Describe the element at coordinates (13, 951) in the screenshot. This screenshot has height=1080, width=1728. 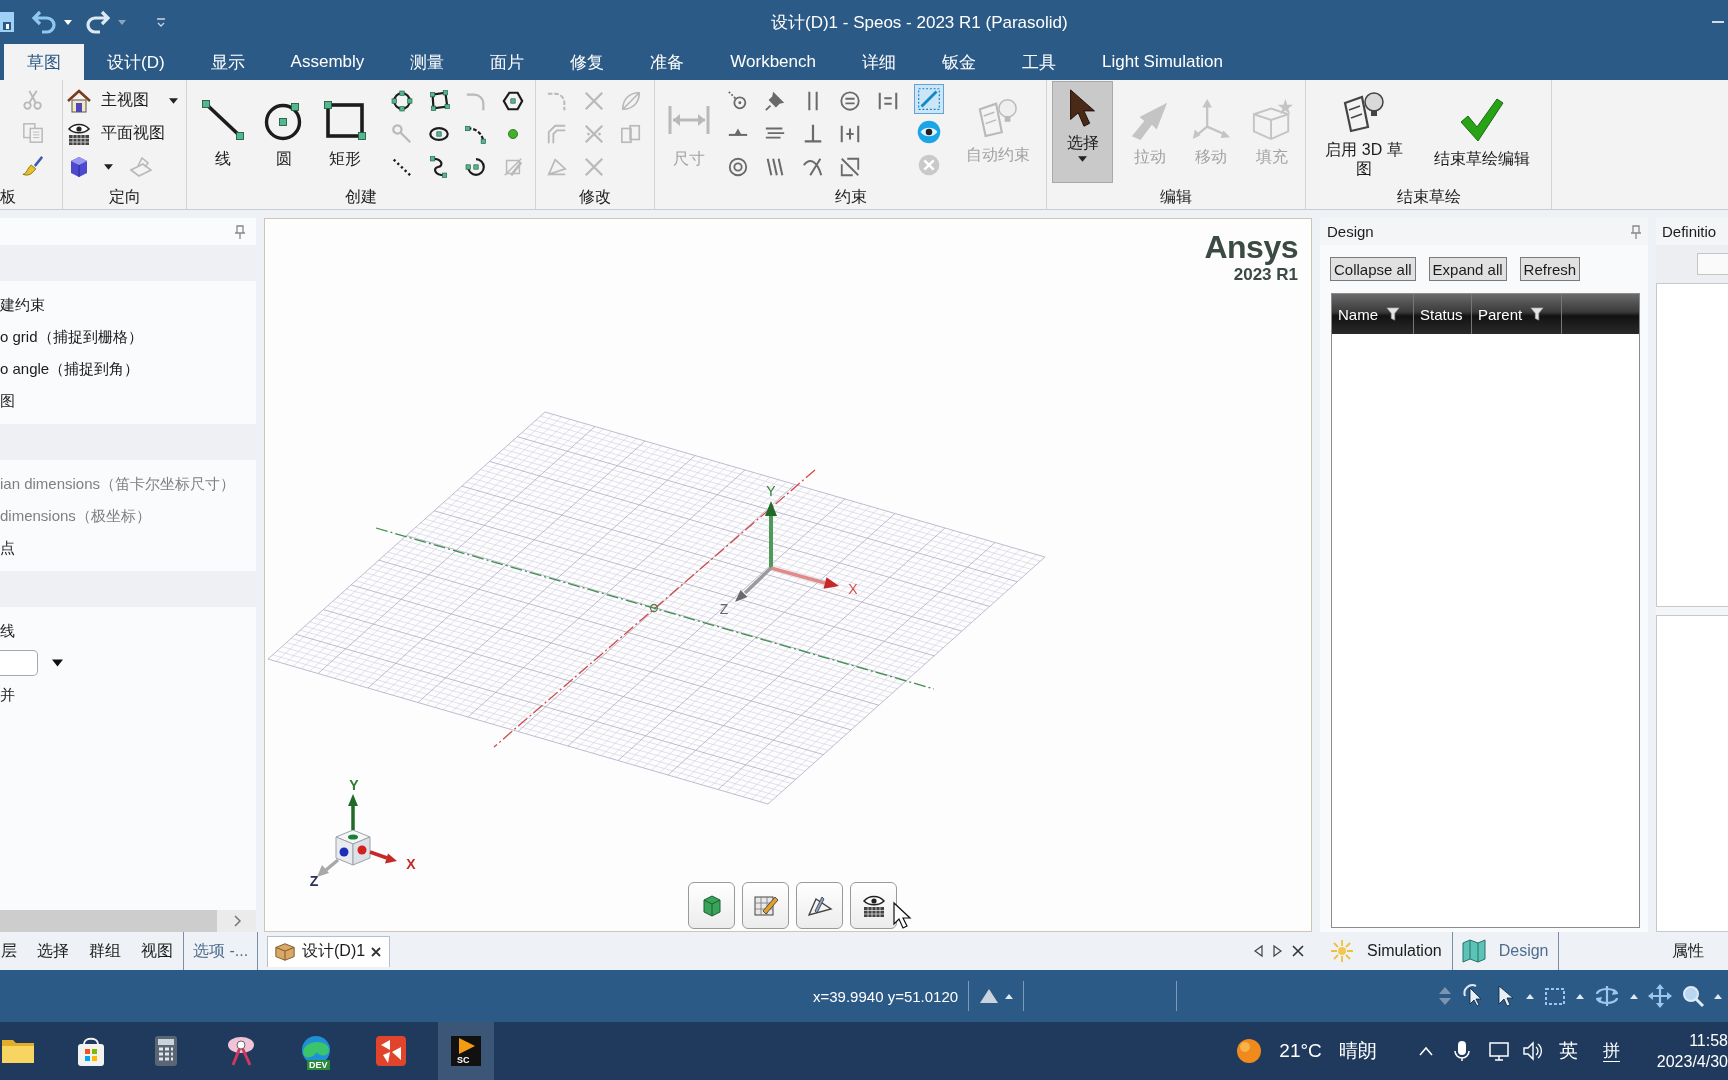
I see `panel-tab: 层` at that location.